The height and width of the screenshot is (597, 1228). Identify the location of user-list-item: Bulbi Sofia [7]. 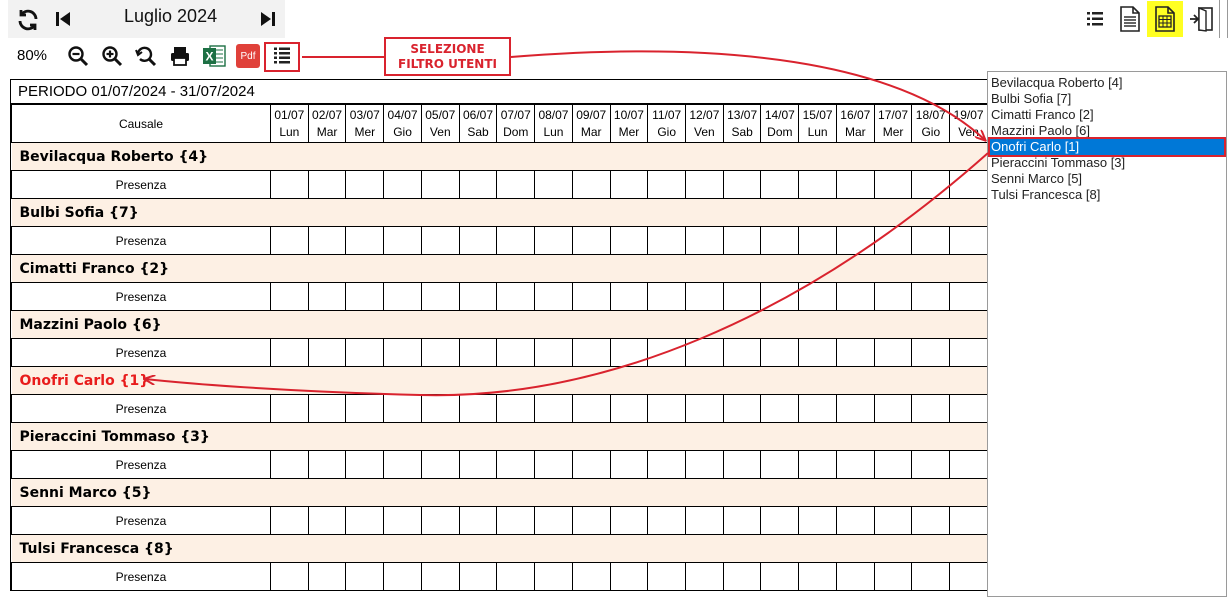
(1107, 99).